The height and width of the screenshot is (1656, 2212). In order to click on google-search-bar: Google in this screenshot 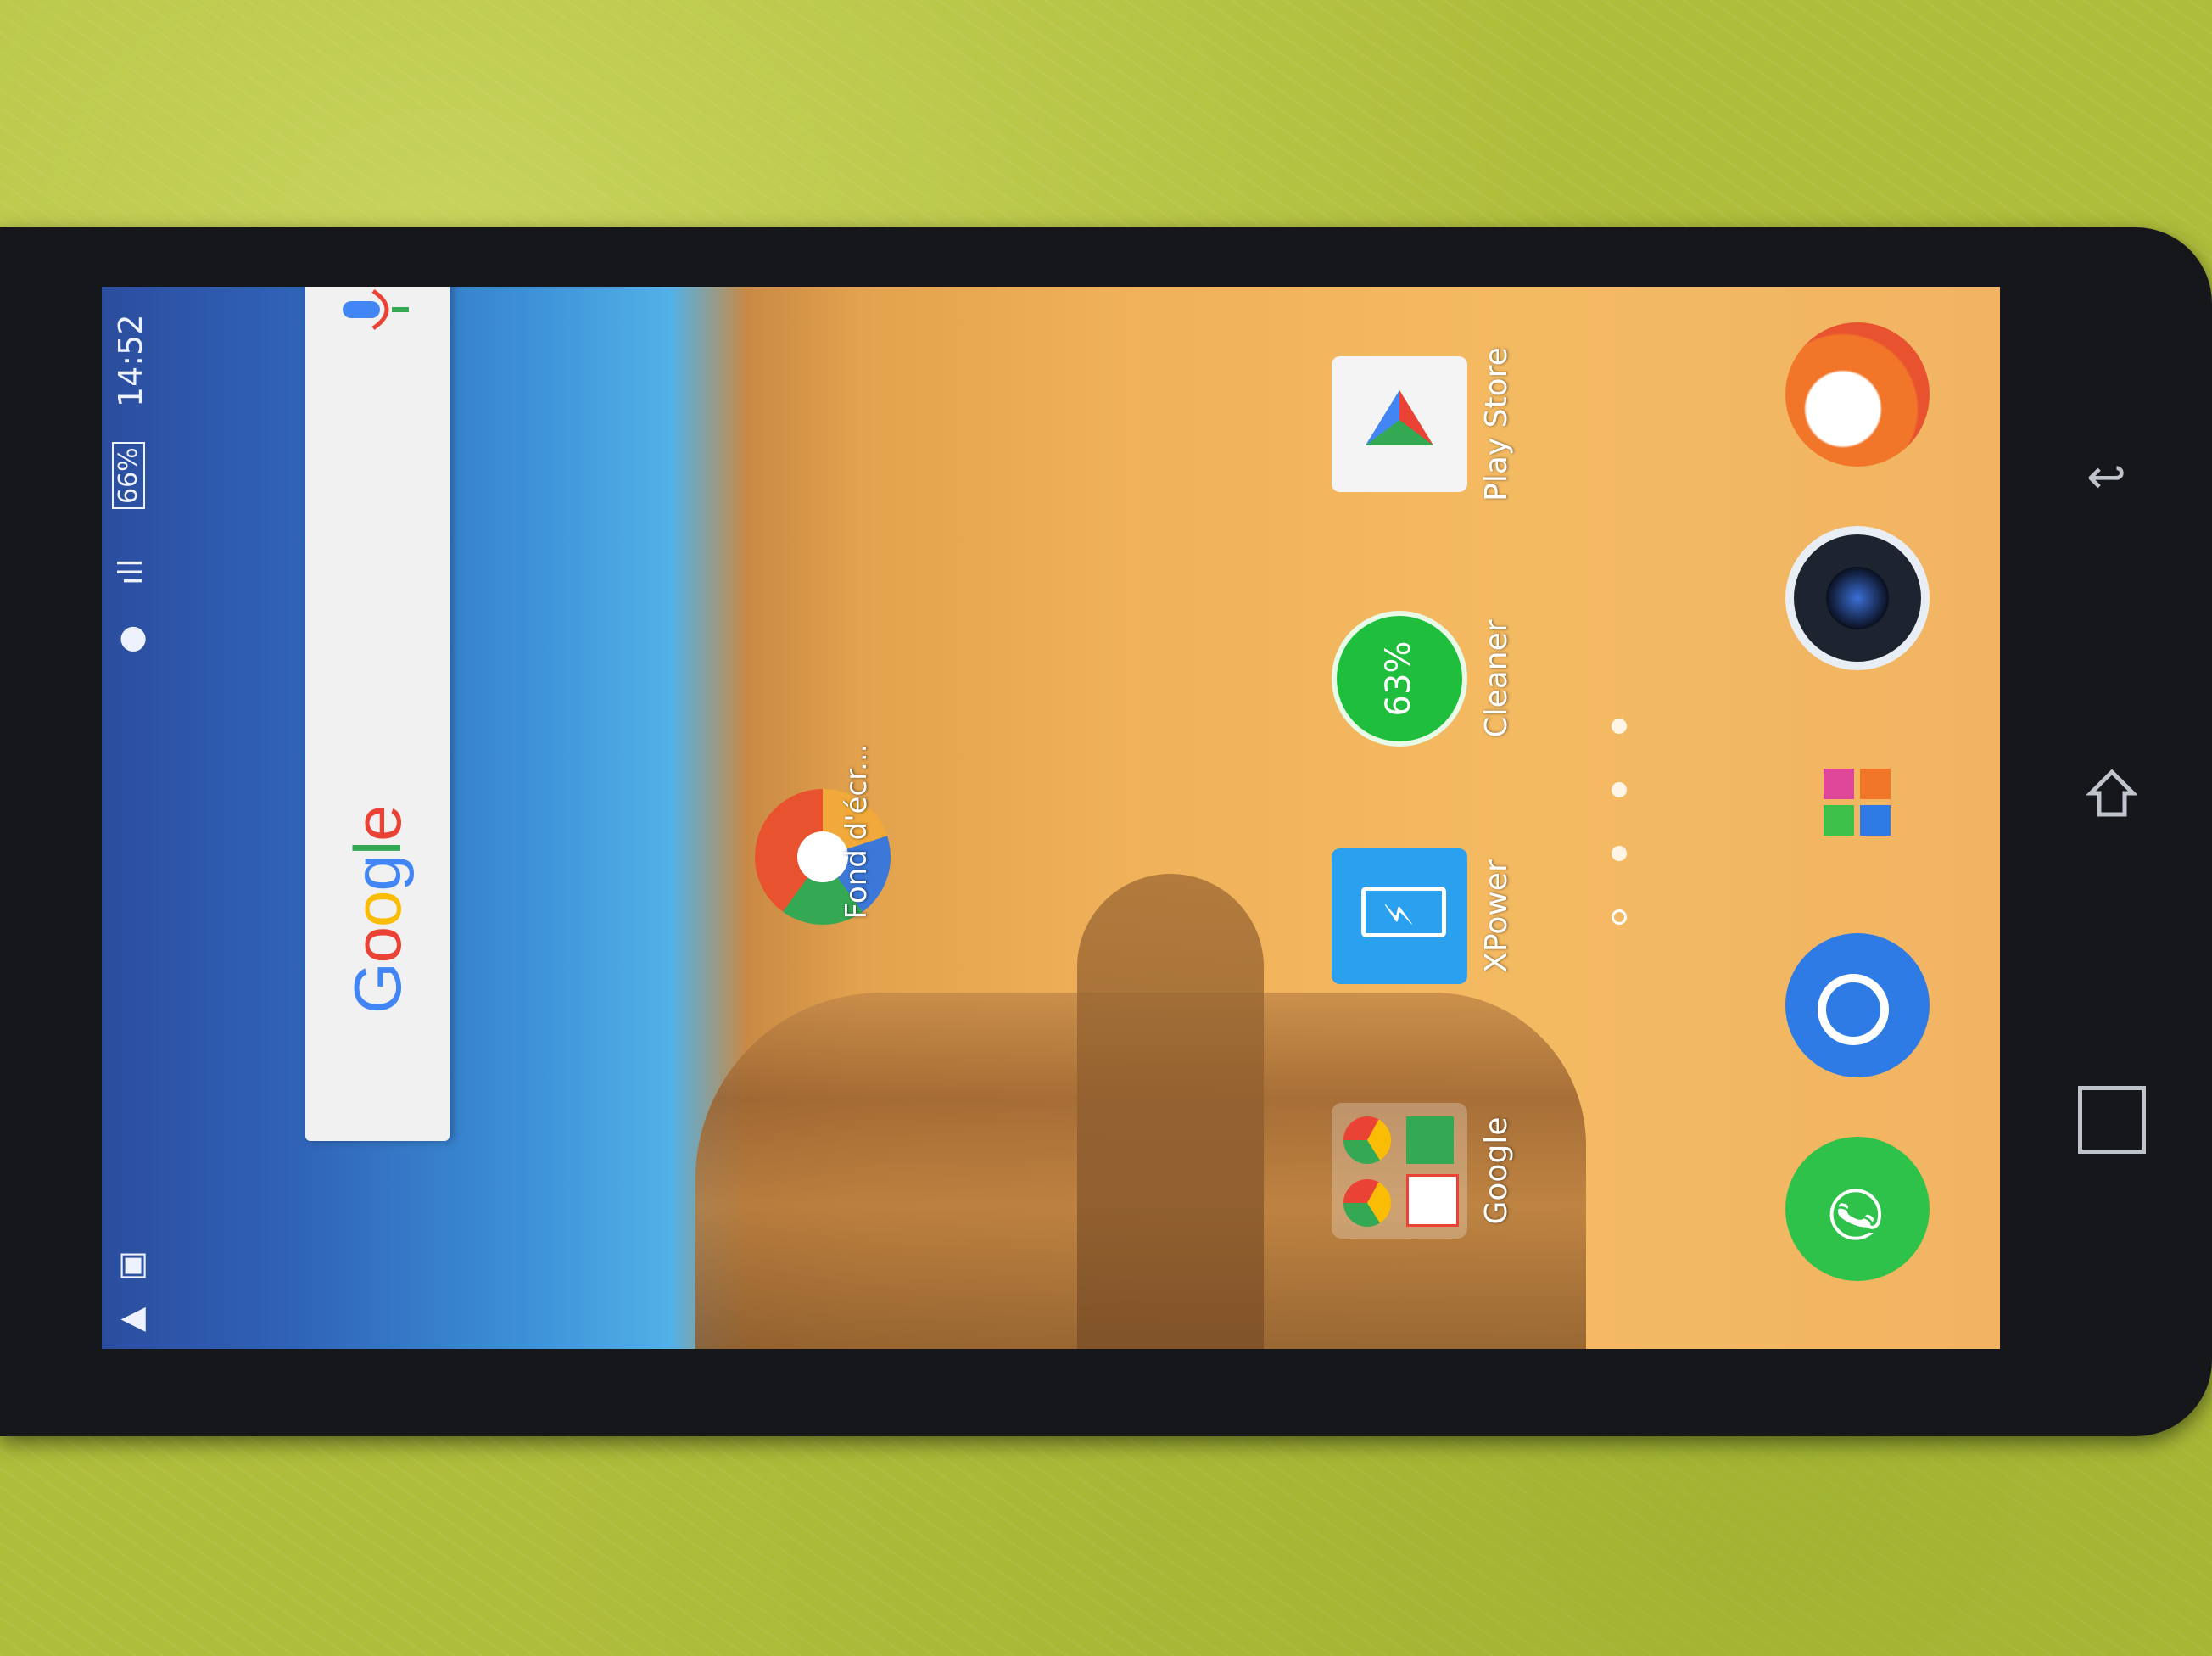, I will do `click(377, 714)`.